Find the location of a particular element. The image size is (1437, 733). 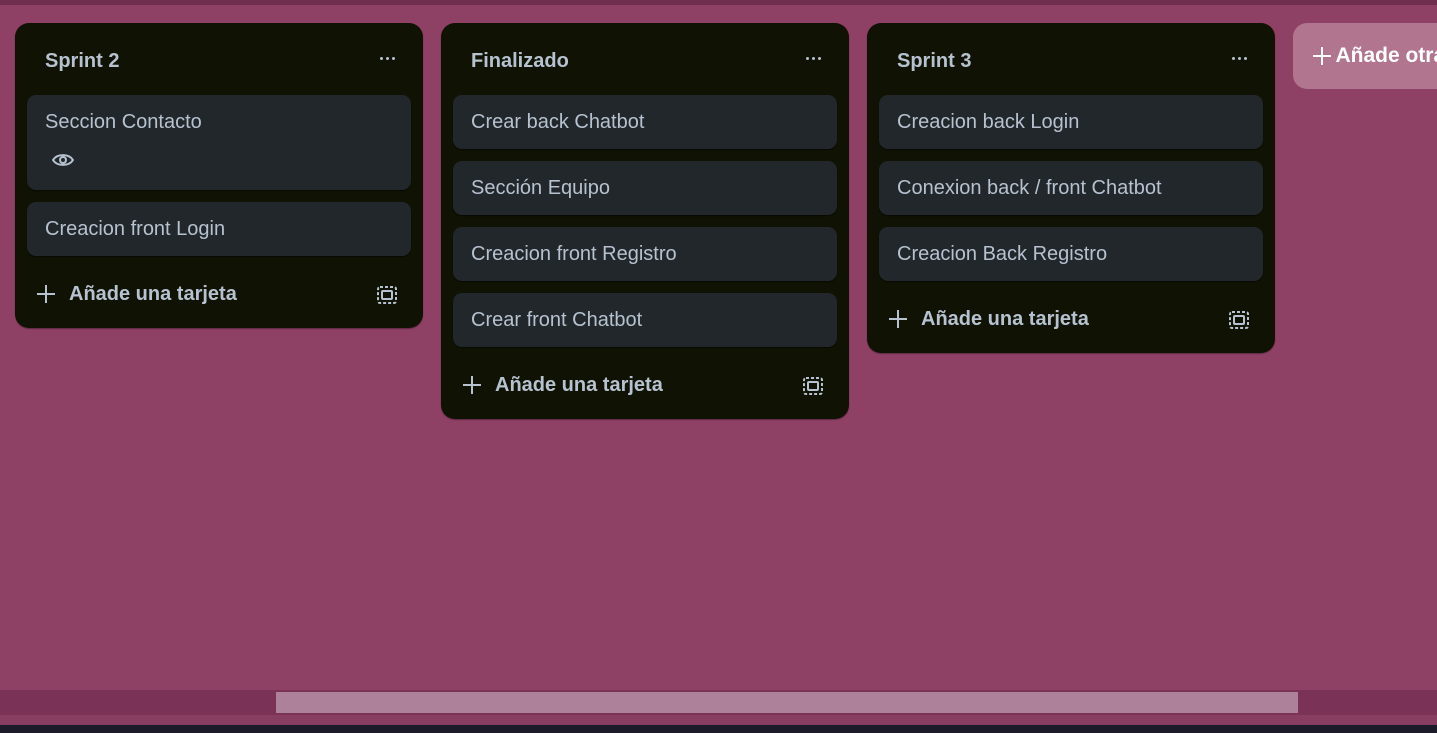

card: Creacion back Login is located at coordinates (1071, 122).